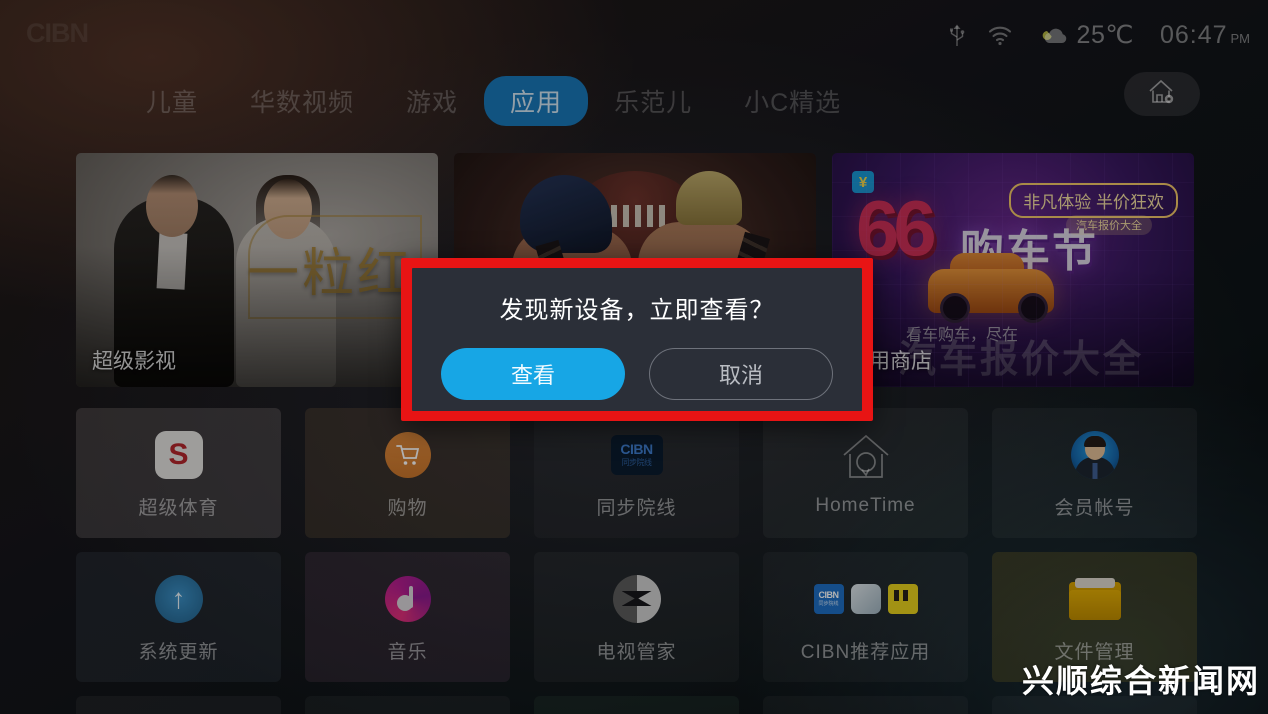 Image resolution: width=1268 pixels, height=714 pixels. I want to click on bundle-icon-second, so click(865, 598).